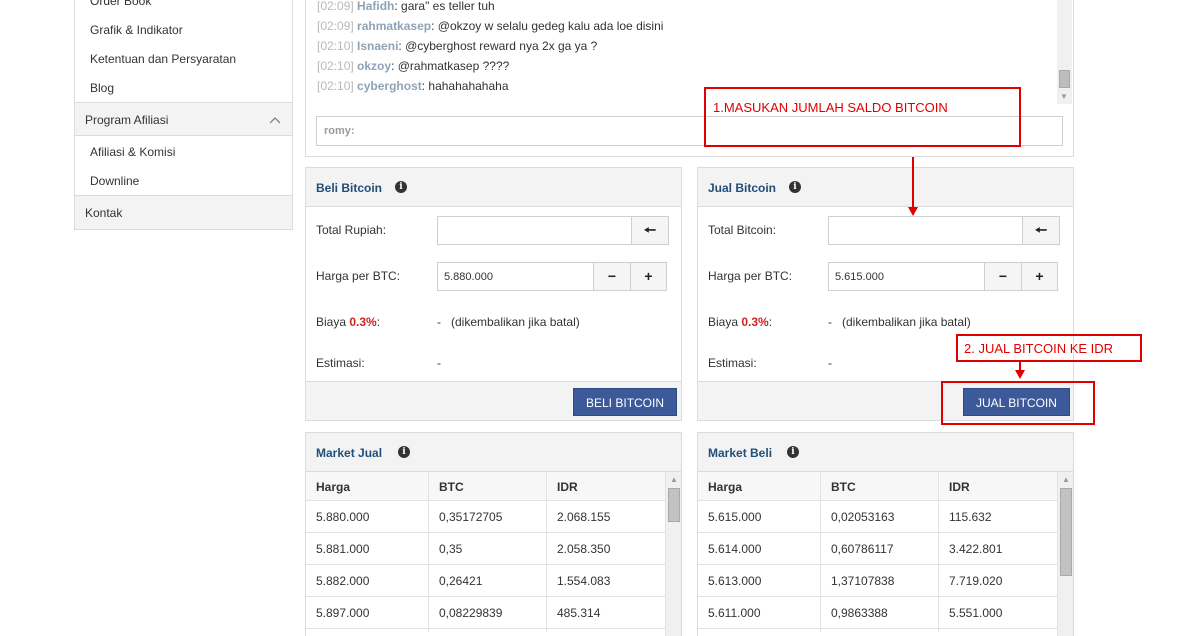  Describe the element at coordinates (567, 487) in the screenshot. I see `column-header-idr: IDR` at that location.